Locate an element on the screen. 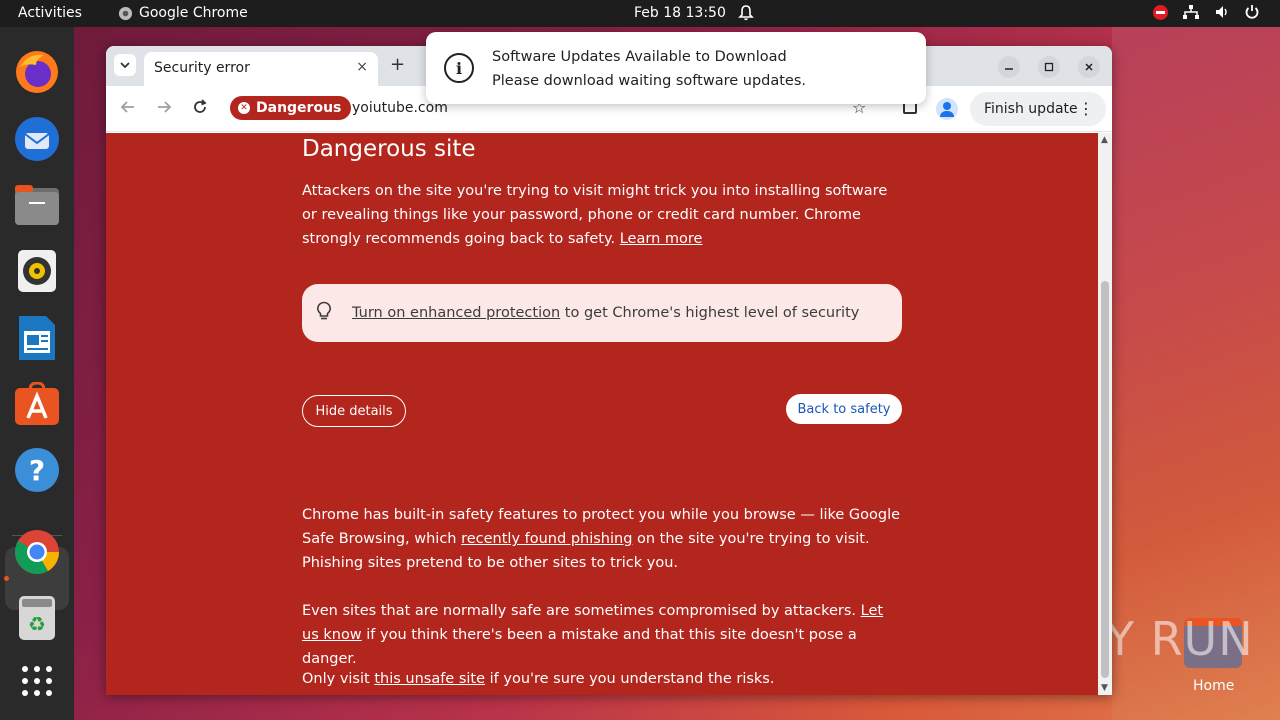  app-menu: Google Chrome is located at coordinates (183, 13).